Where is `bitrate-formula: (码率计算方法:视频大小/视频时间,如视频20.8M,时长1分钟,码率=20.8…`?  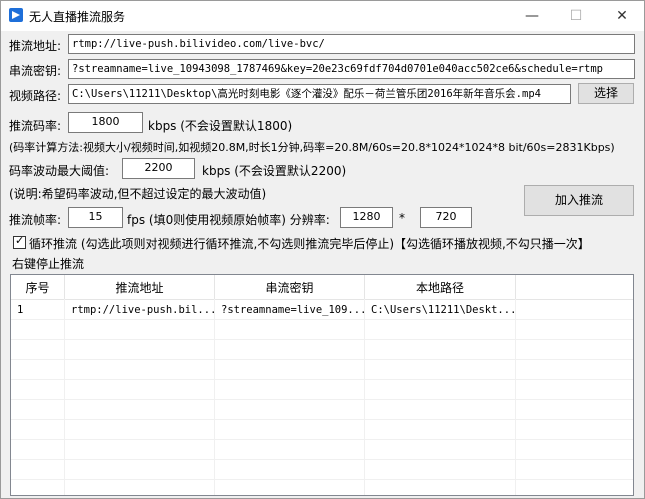 bitrate-formula: (码率计算方法:视频大小/视频时间,如视频20.8M,时长1分钟,码率=20.8… is located at coordinates (312, 147).